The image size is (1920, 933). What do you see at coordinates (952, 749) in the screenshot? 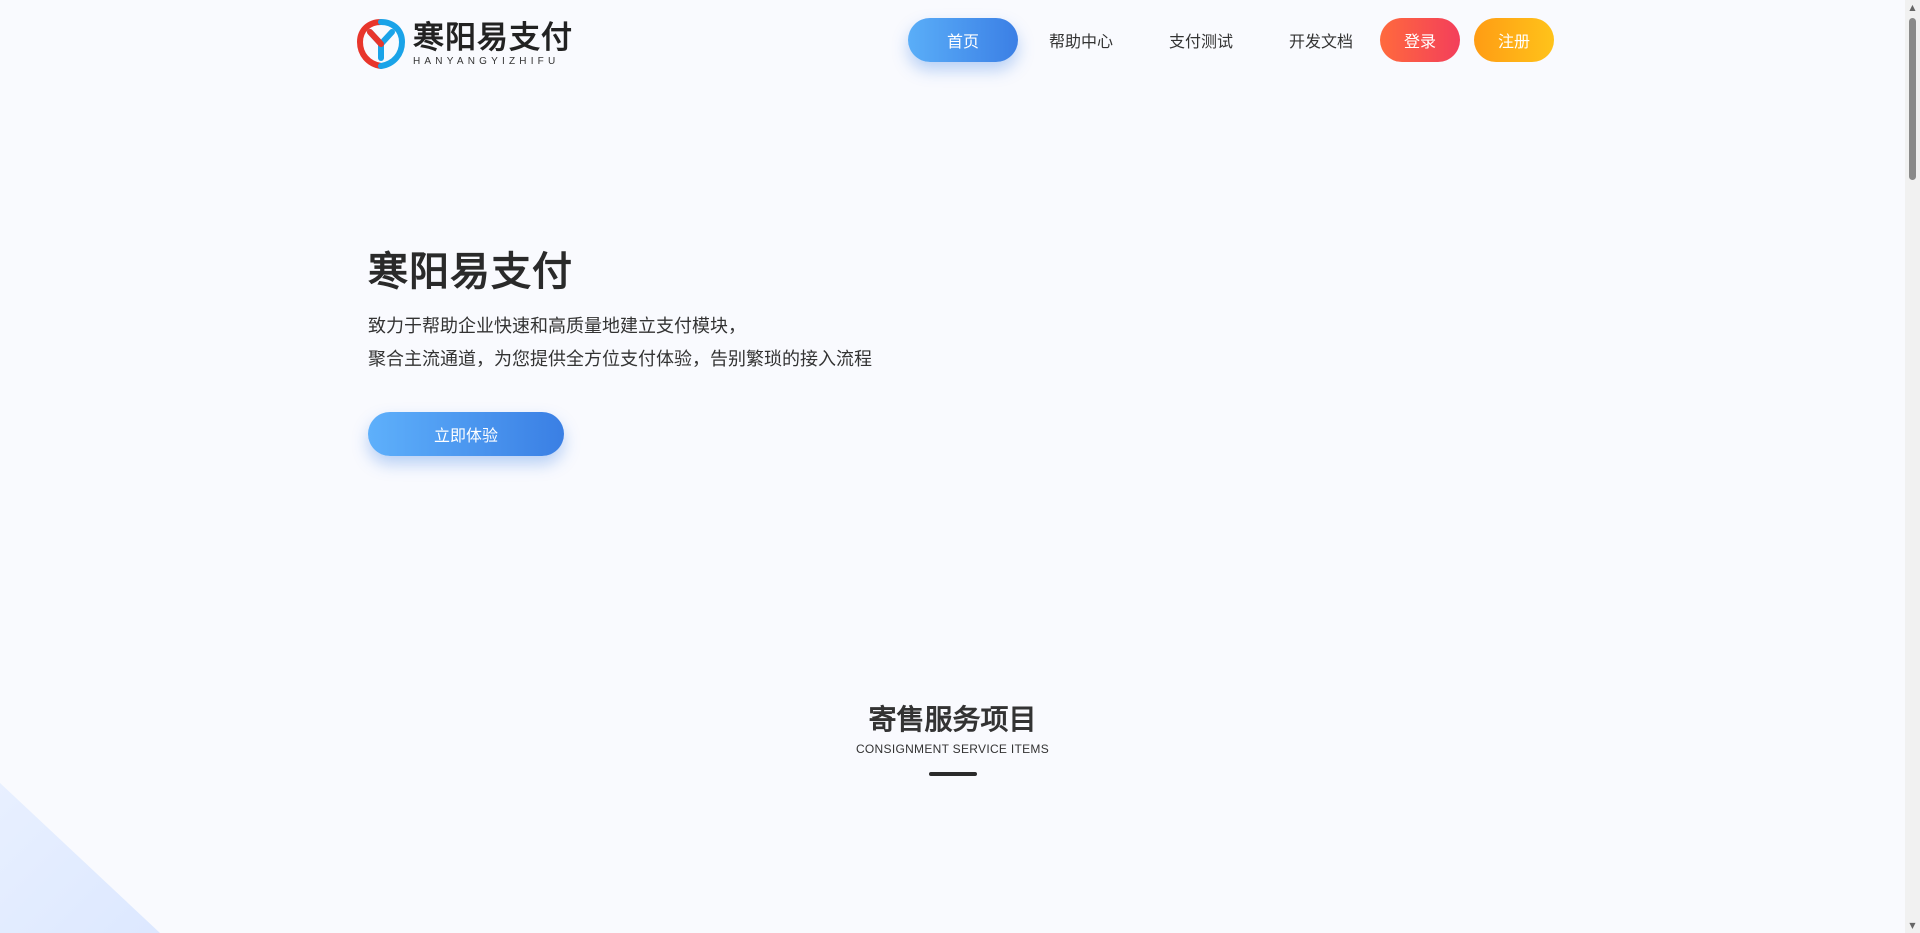
I see `section-subtitle: CONSIGNMENT SERVICE ITEMS` at bounding box center [952, 749].